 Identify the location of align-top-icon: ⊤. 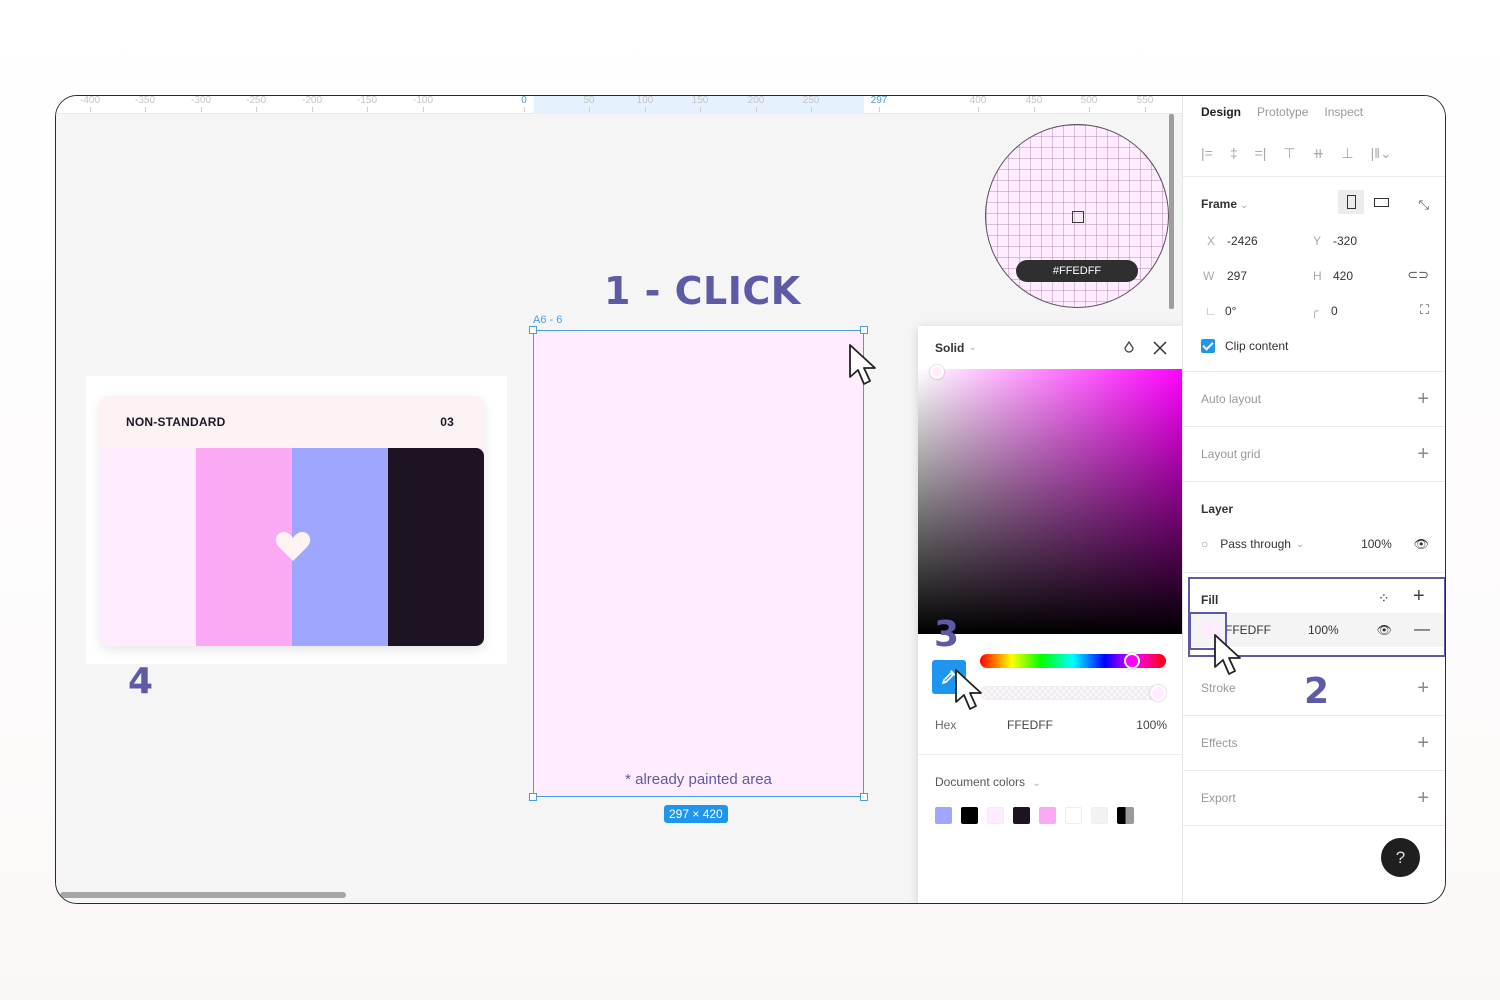
(1289, 153).